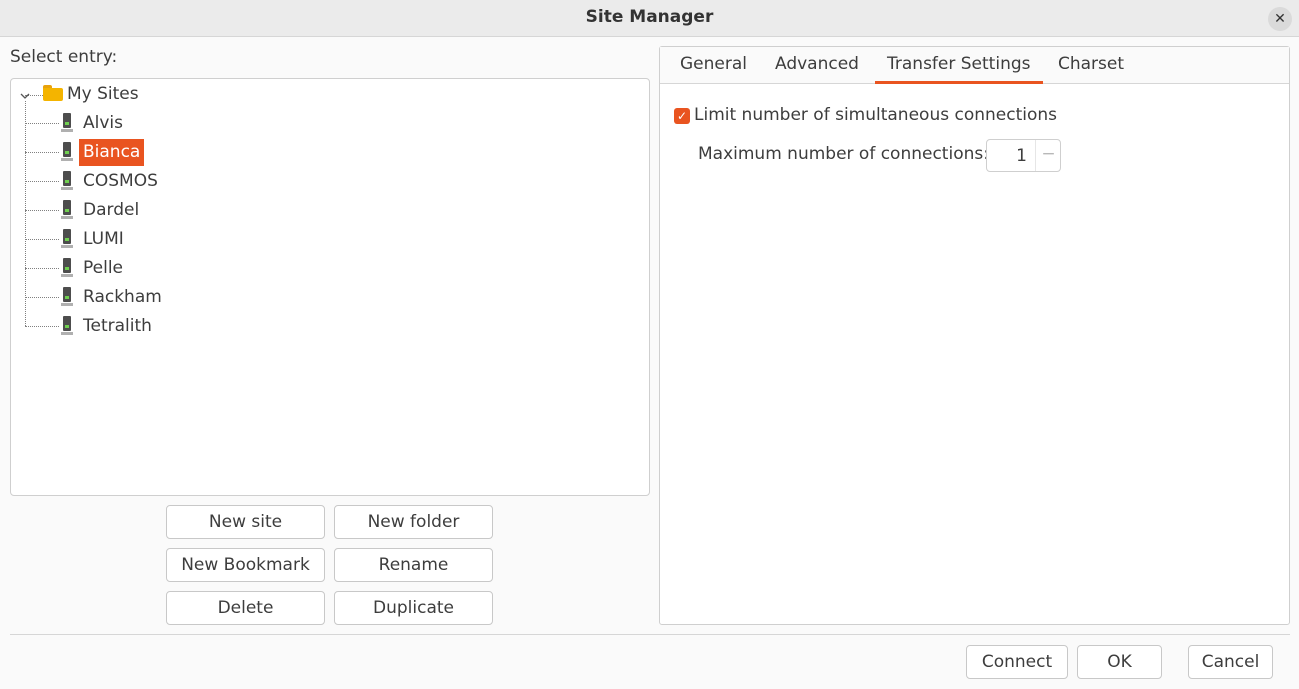 Image resolution: width=1299 pixels, height=689 pixels. Describe the element at coordinates (959, 69) in the screenshot. I see `tab-transfer-settings: Transfer Settings` at that location.